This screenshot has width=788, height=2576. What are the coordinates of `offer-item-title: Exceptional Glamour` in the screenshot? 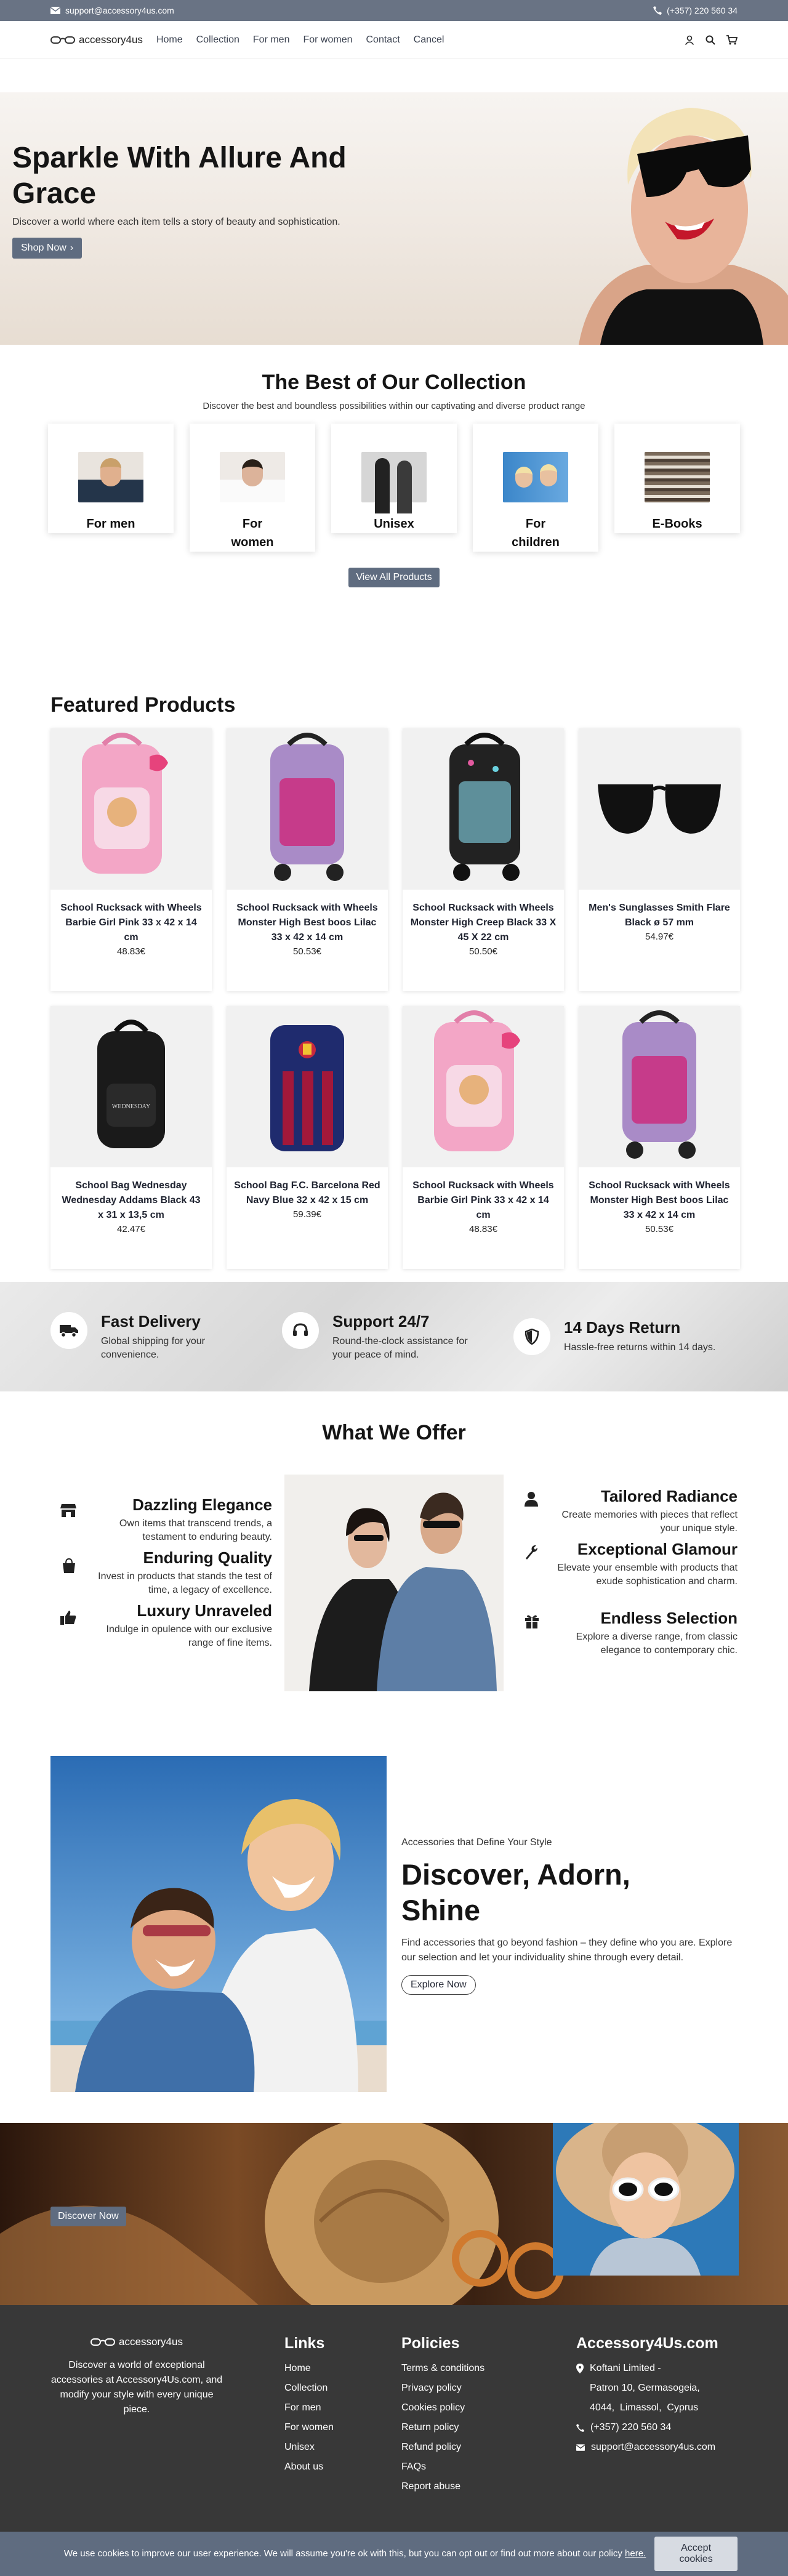 It's located at (657, 1549).